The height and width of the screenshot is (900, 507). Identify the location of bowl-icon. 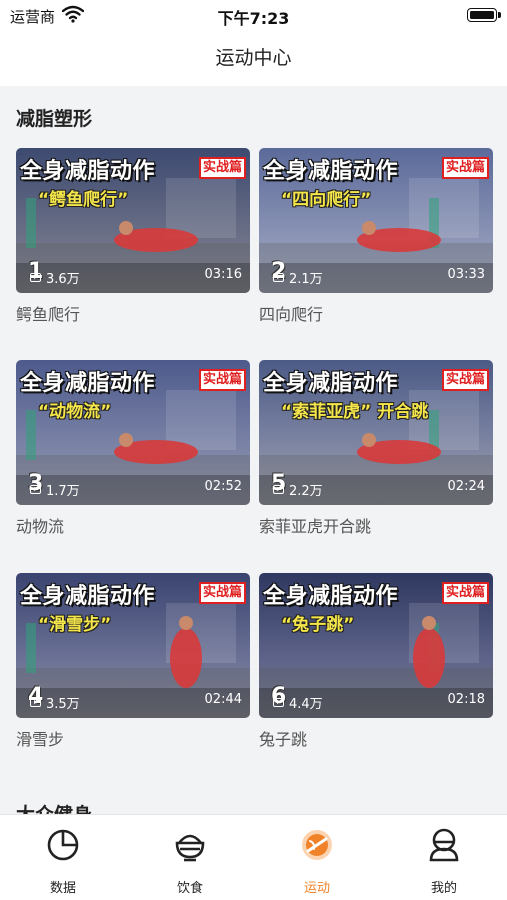
(190, 848).